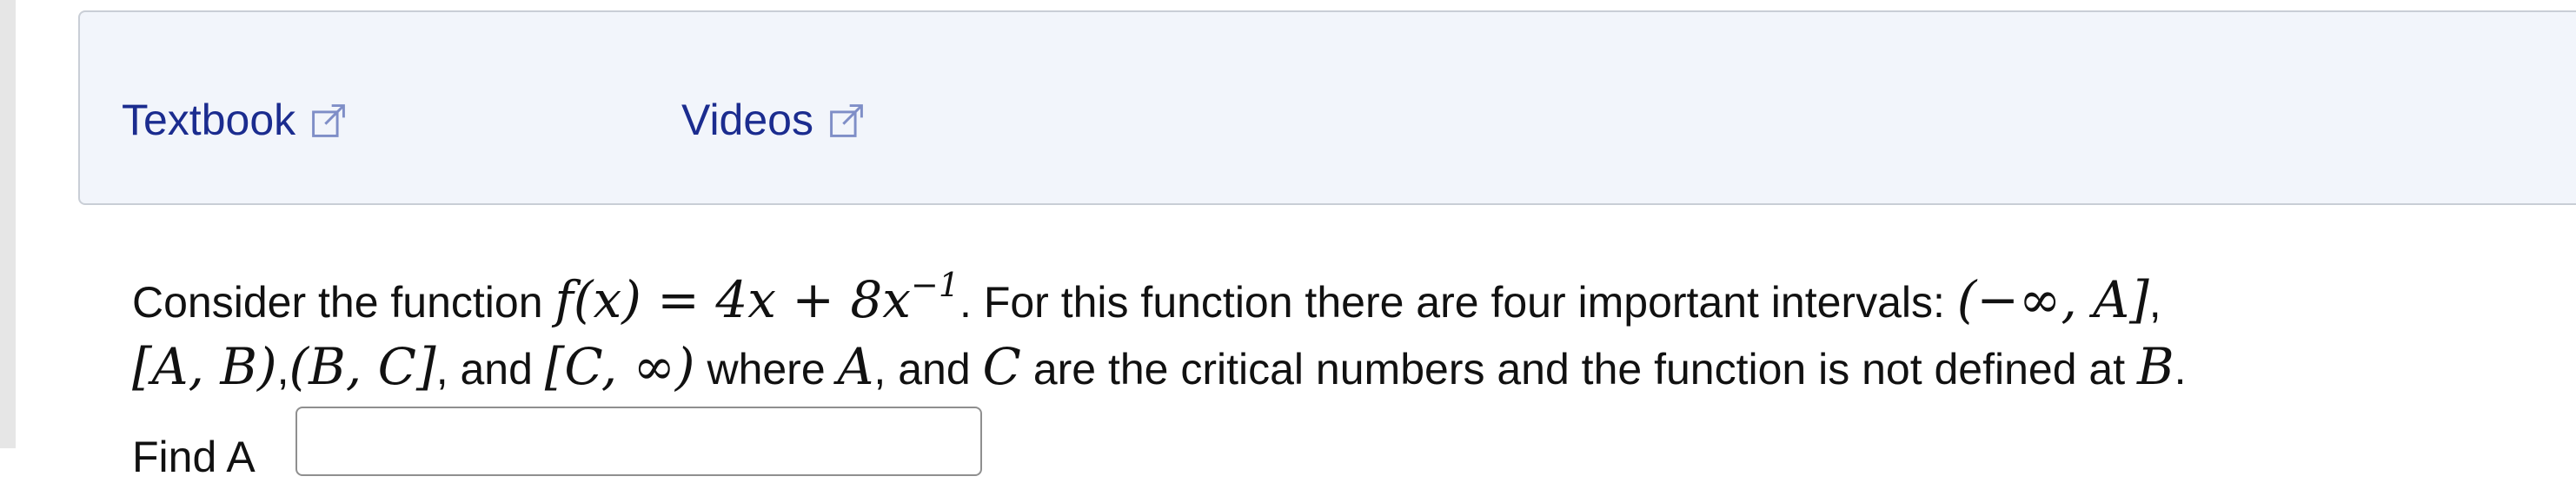 This screenshot has height=483, width=2576. Describe the element at coordinates (194, 457) in the screenshot. I see `find-a-label: Find A` at that location.